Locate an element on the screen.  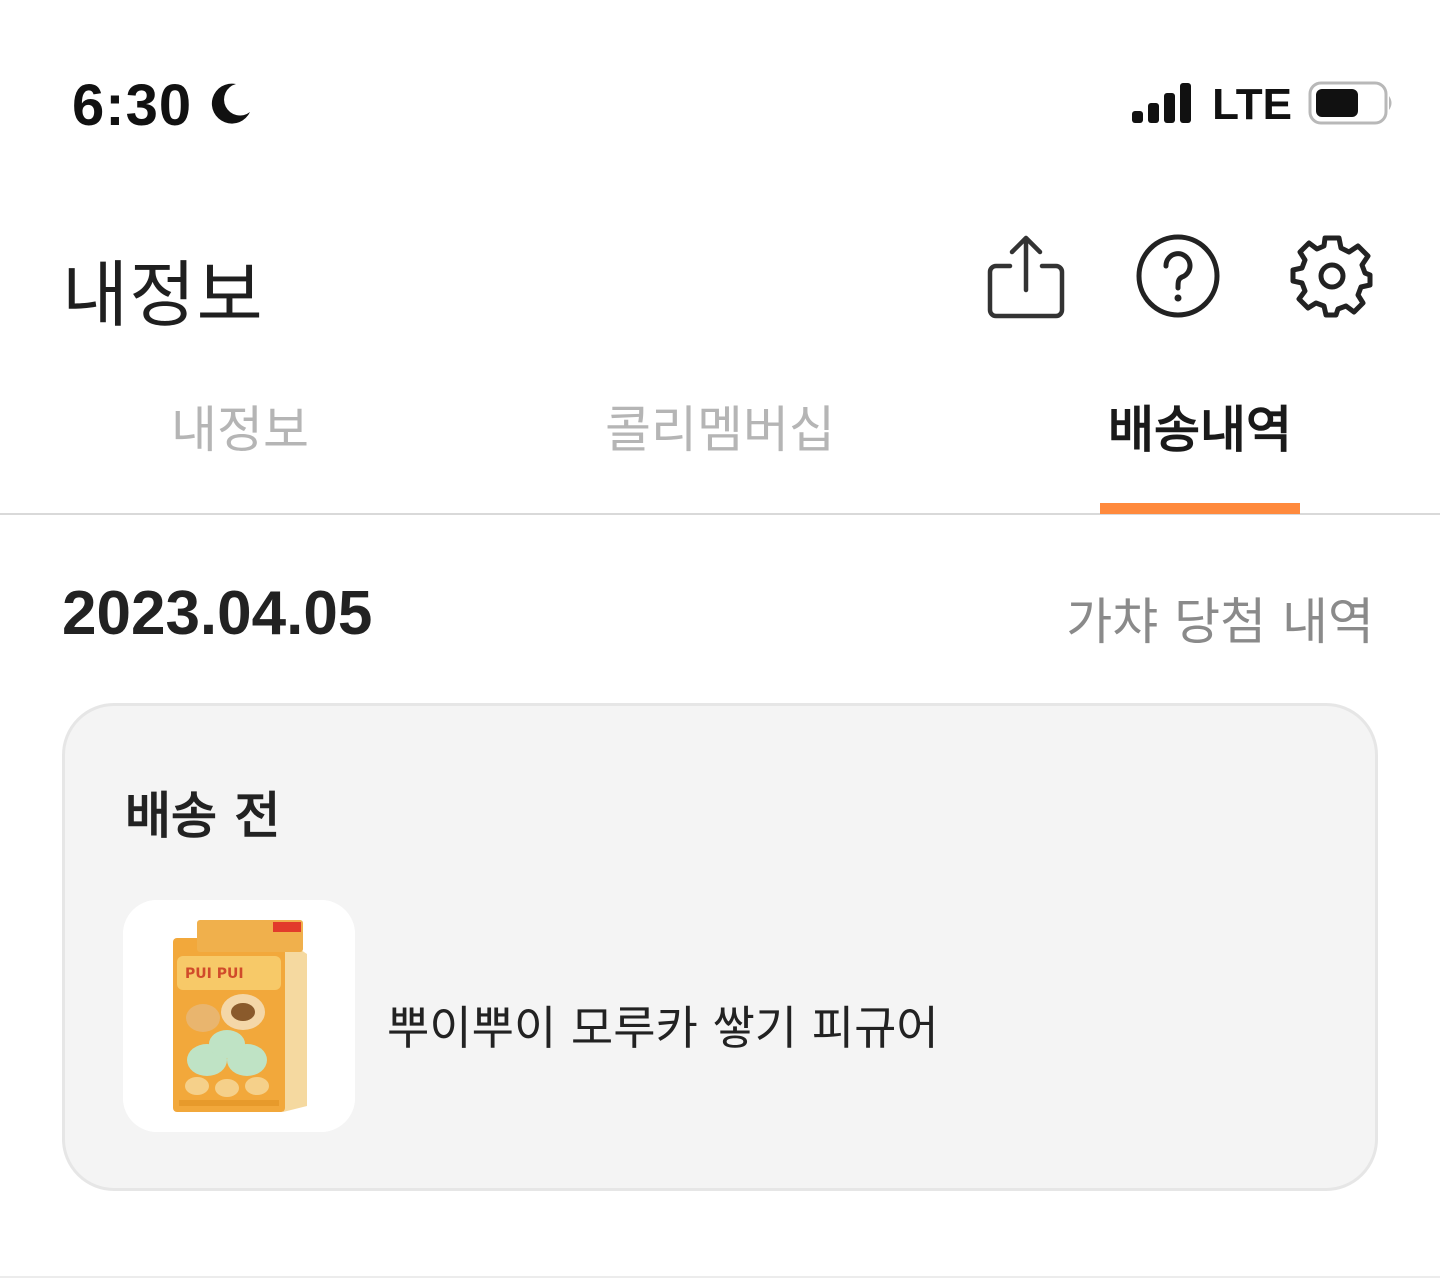
help-button is located at coordinates (1178, 278).